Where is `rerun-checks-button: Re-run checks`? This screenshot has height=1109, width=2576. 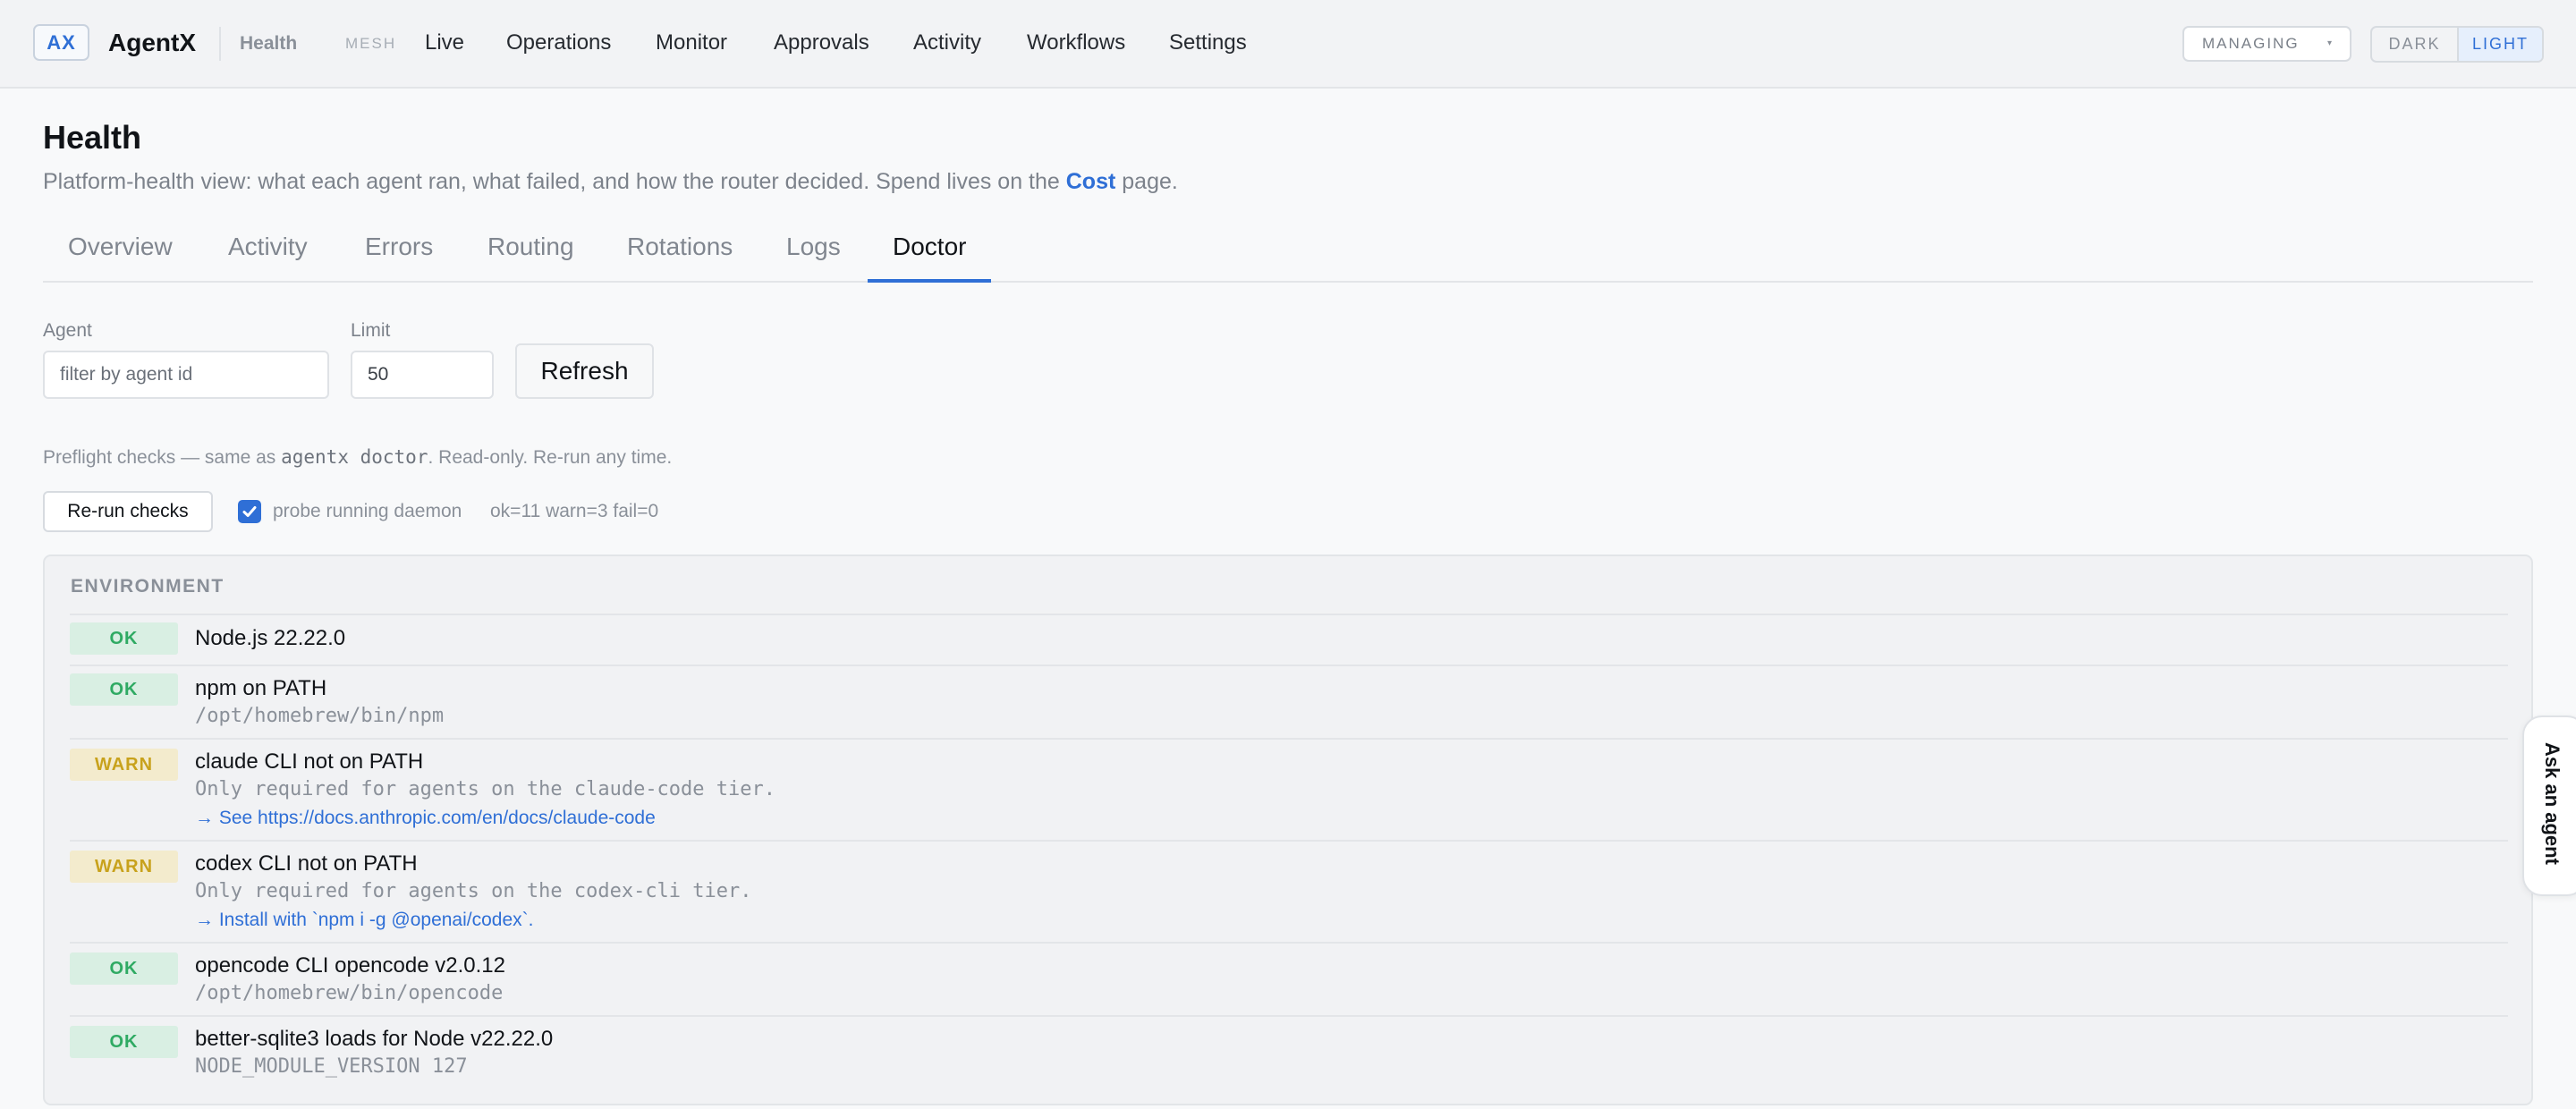 rerun-checks-button: Re-run checks is located at coordinates (128, 511).